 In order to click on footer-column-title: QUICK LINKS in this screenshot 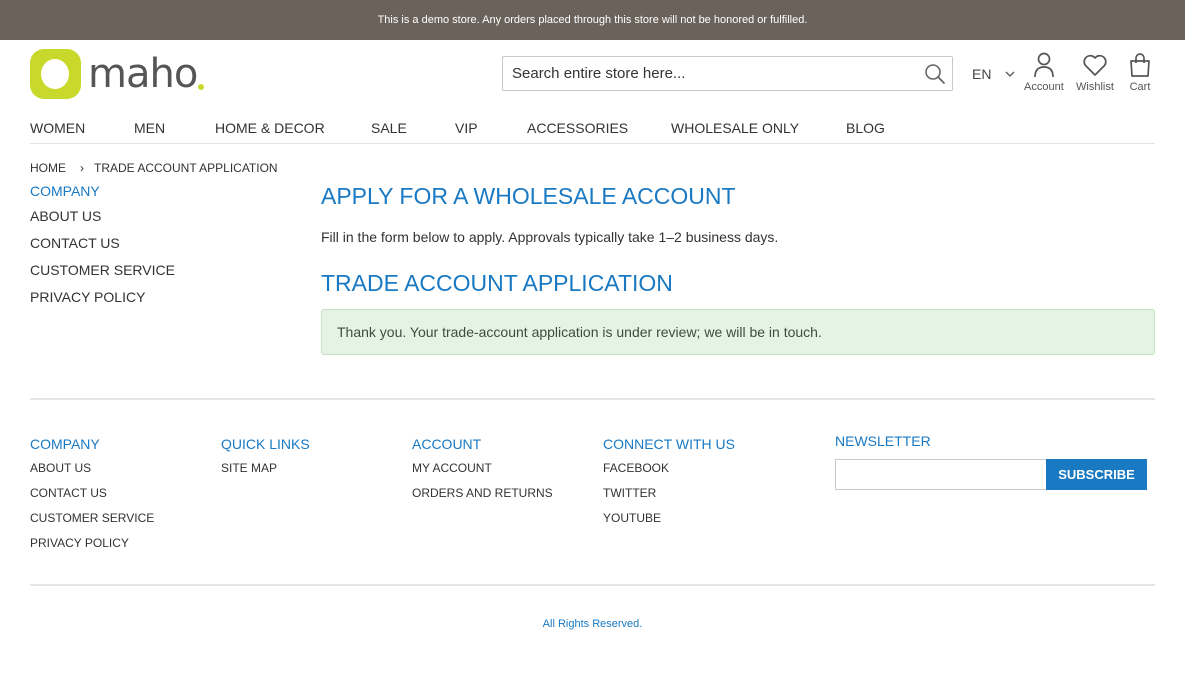, I will do `click(265, 444)`.